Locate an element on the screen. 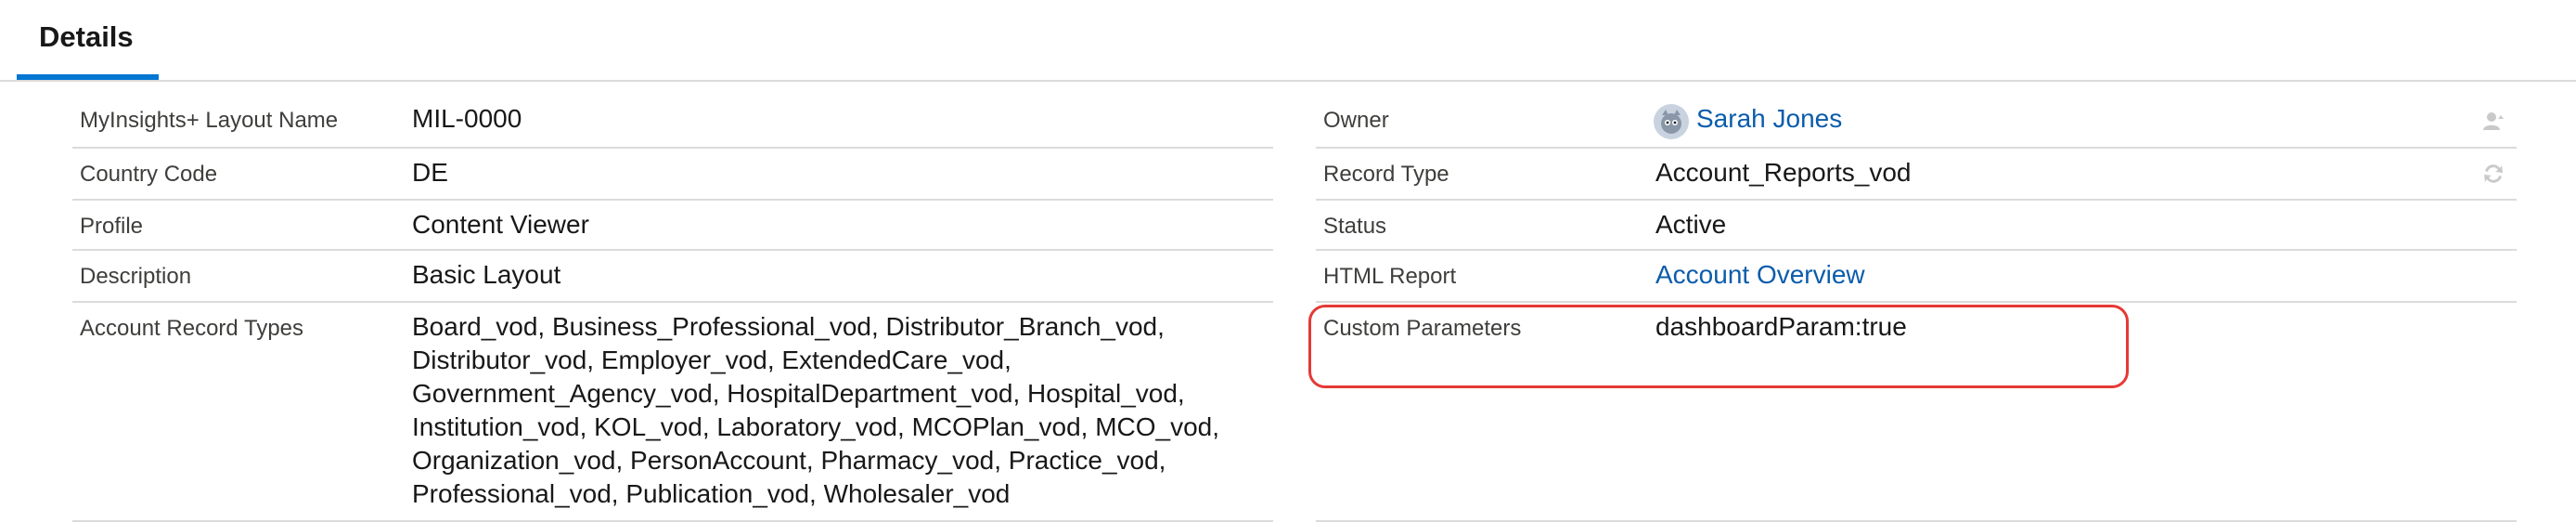 The image size is (2576, 522). tab-details: Details is located at coordinates (88, 40).